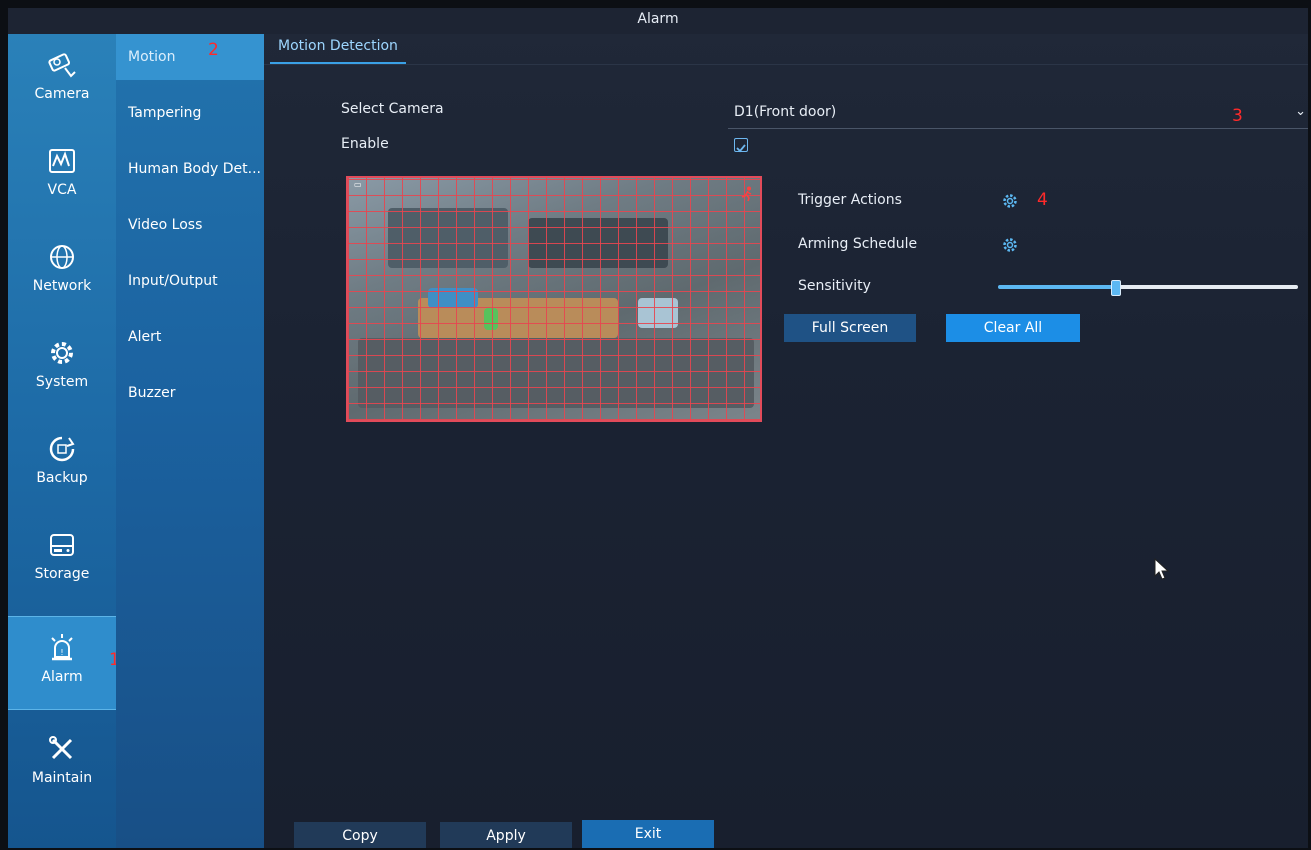  What do you see at coordinates (338, 51) in the screenshot?
I see `tab-motion-detection: Motion Detection` at bounding box center [338, 51].